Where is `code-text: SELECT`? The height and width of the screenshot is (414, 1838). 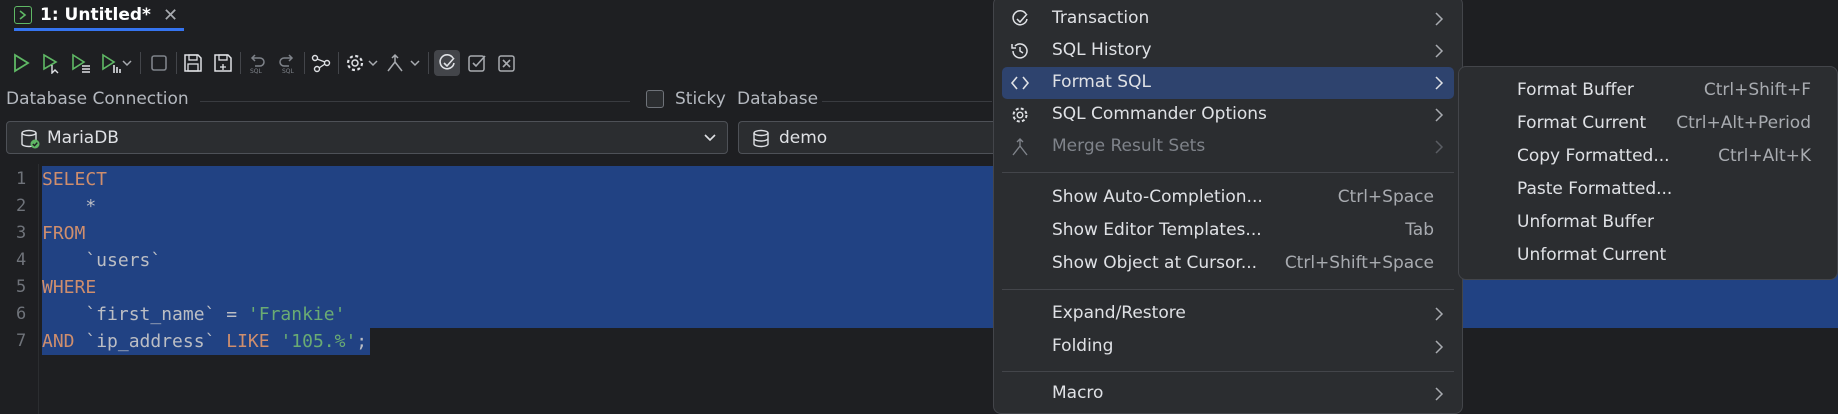 code-text: SELECT is located at coordinates (74, 179).